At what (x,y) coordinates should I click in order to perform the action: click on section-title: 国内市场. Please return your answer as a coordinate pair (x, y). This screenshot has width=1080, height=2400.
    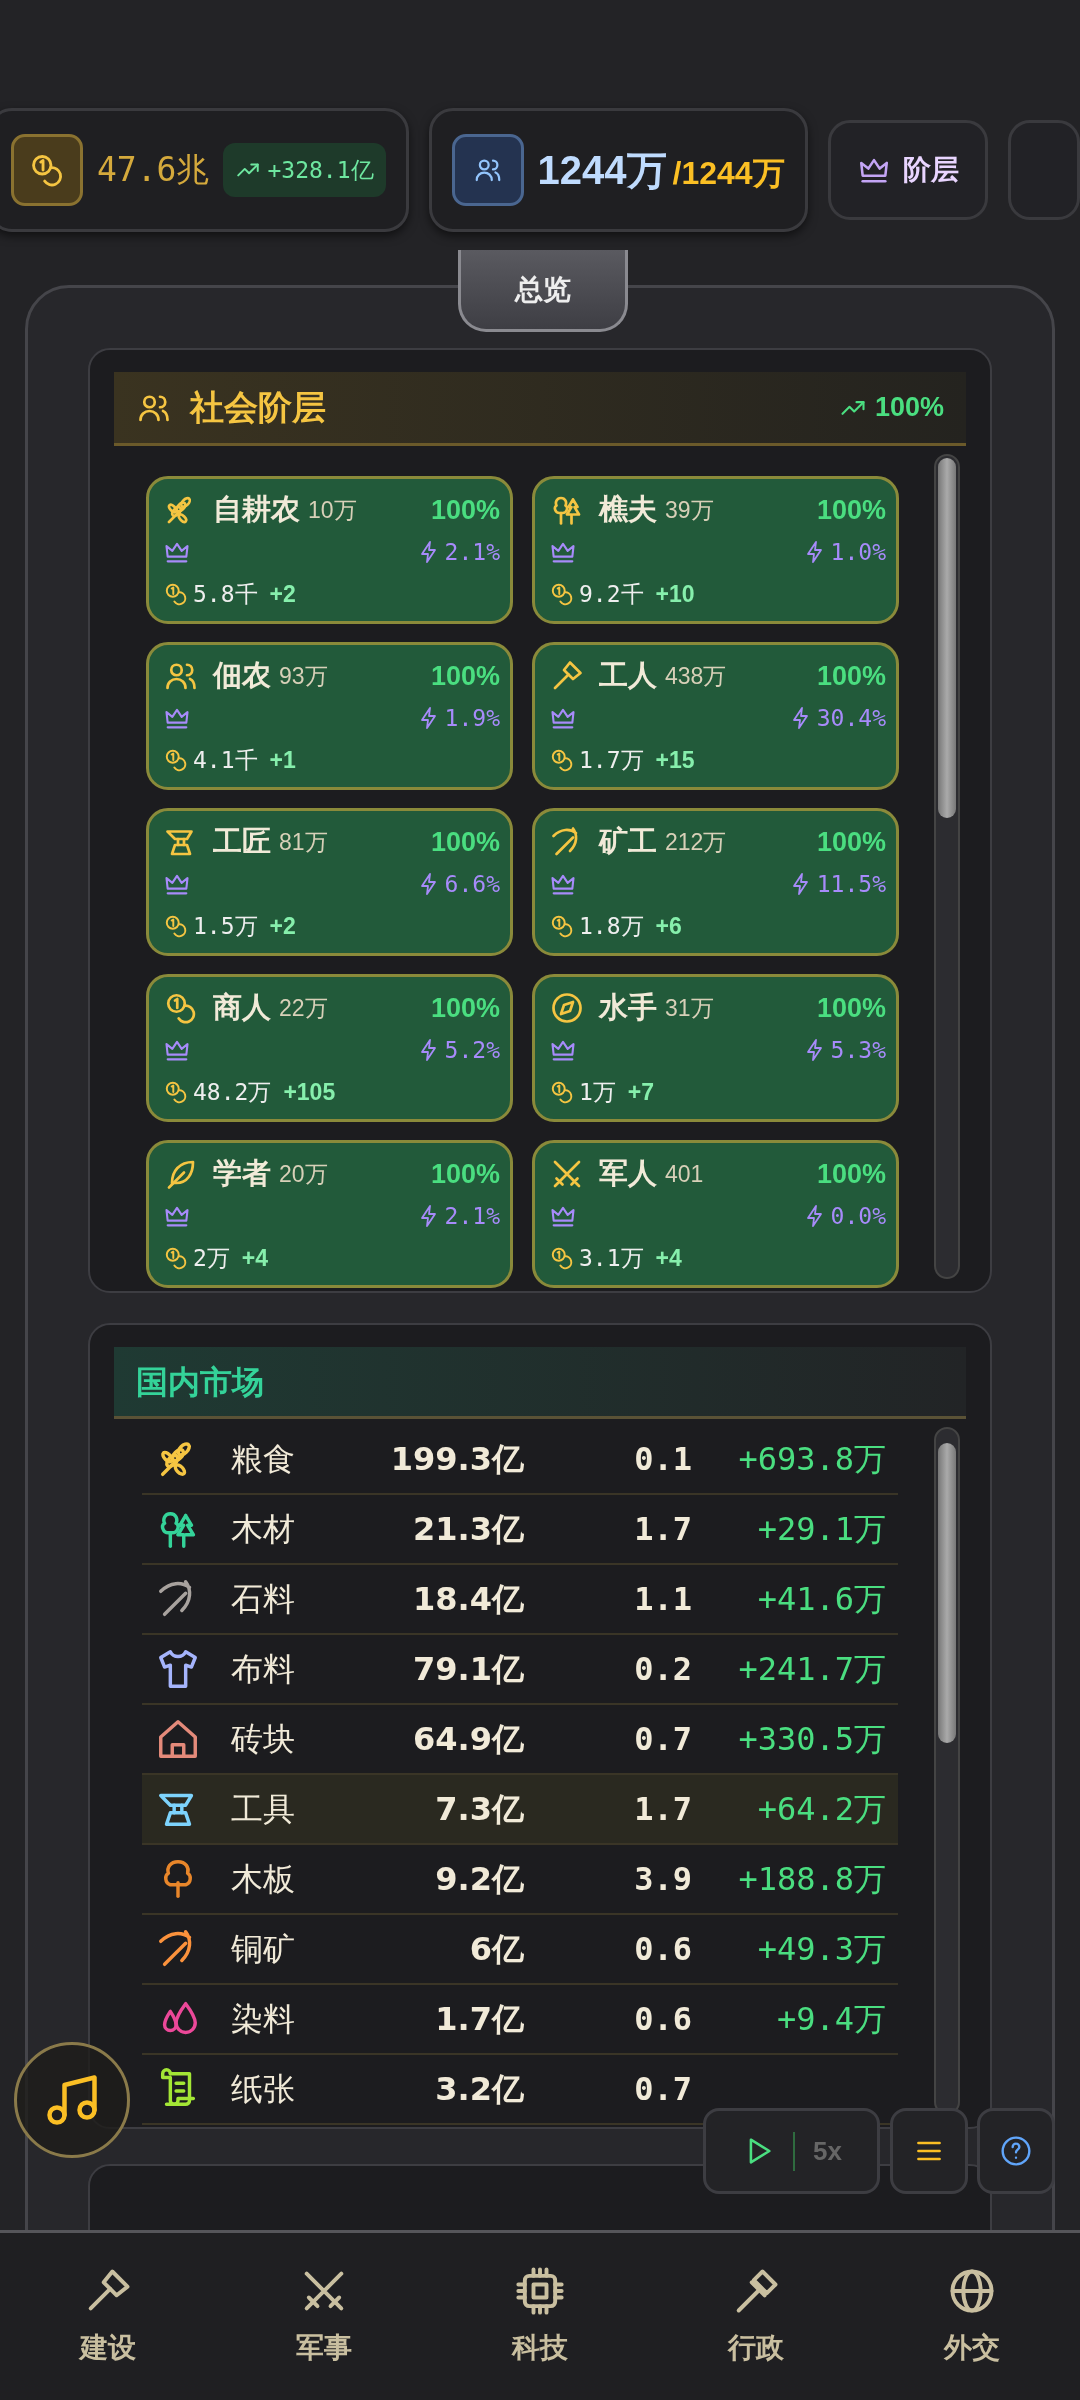
    Looking at the image, I should click on (200, 1382).